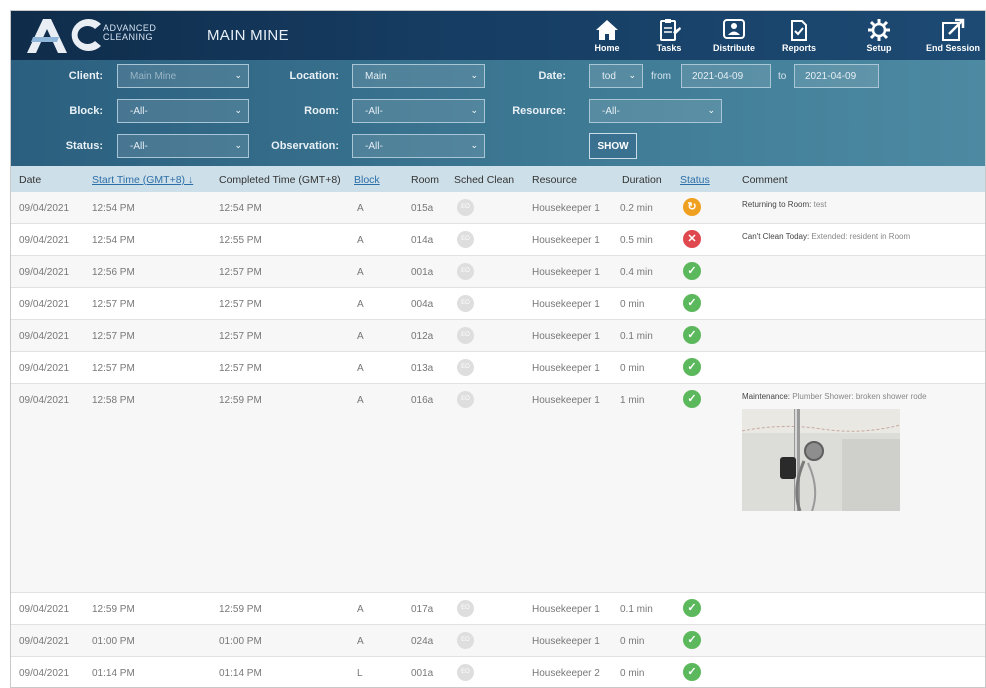 Image resolution: width=986 pixels, height=688 pixels. Describe the element at coordinates (113, 641) in the screenshot. I see `cell-start-time: 01:00 PM` at that location.